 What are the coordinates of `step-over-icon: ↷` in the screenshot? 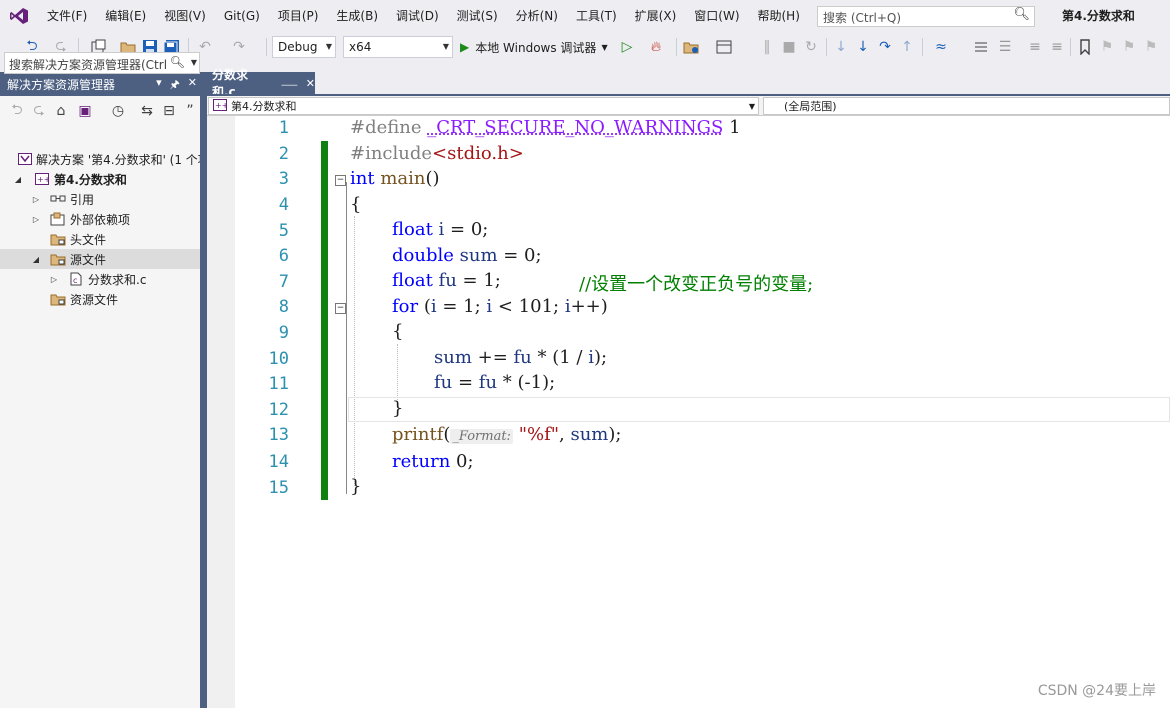 It's located at (885, 47).